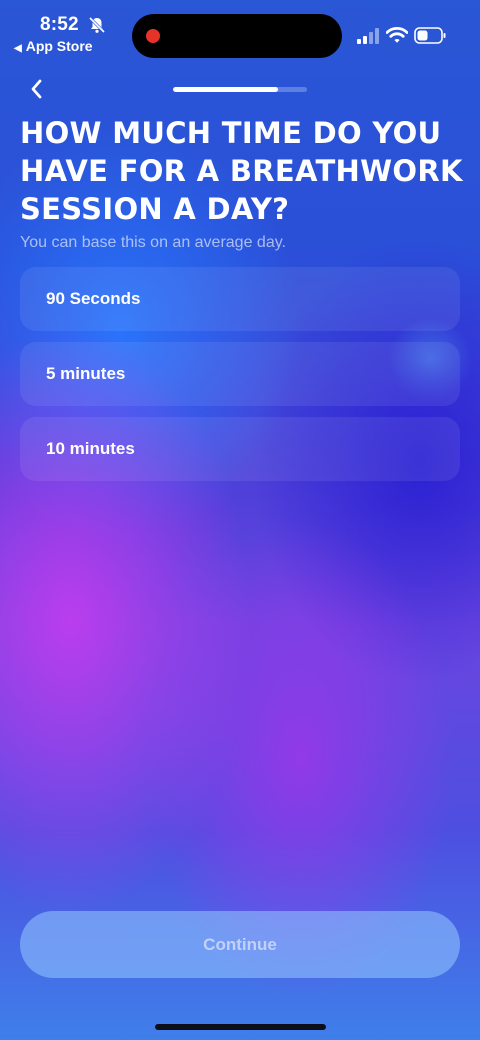 Image resolution: width=480 pixels, height=1040 pixels. Describe the element at coordinates (240, 449) in the screenshot. I see `option-10-minutes: 10 minutes` at that location.